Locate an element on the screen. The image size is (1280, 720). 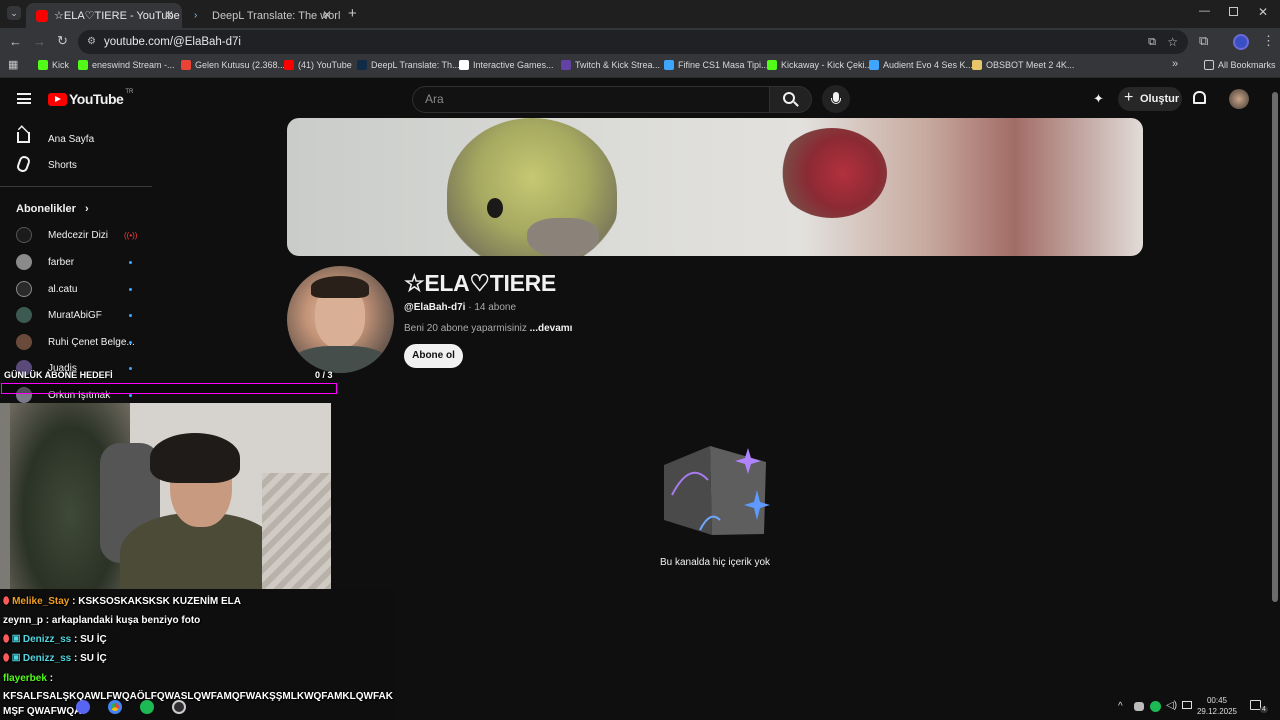
site-info-icon: ⚙ is located at coordinates (91, 42).